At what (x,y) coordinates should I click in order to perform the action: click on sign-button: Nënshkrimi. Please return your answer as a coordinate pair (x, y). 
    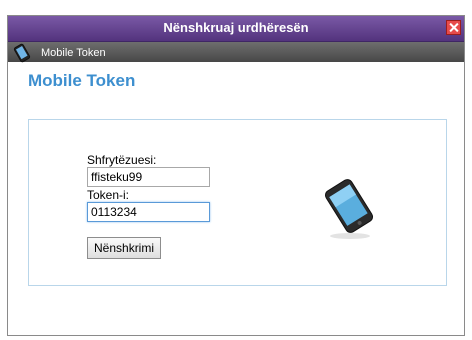
    Looking at the image, I should click on (124, 248).